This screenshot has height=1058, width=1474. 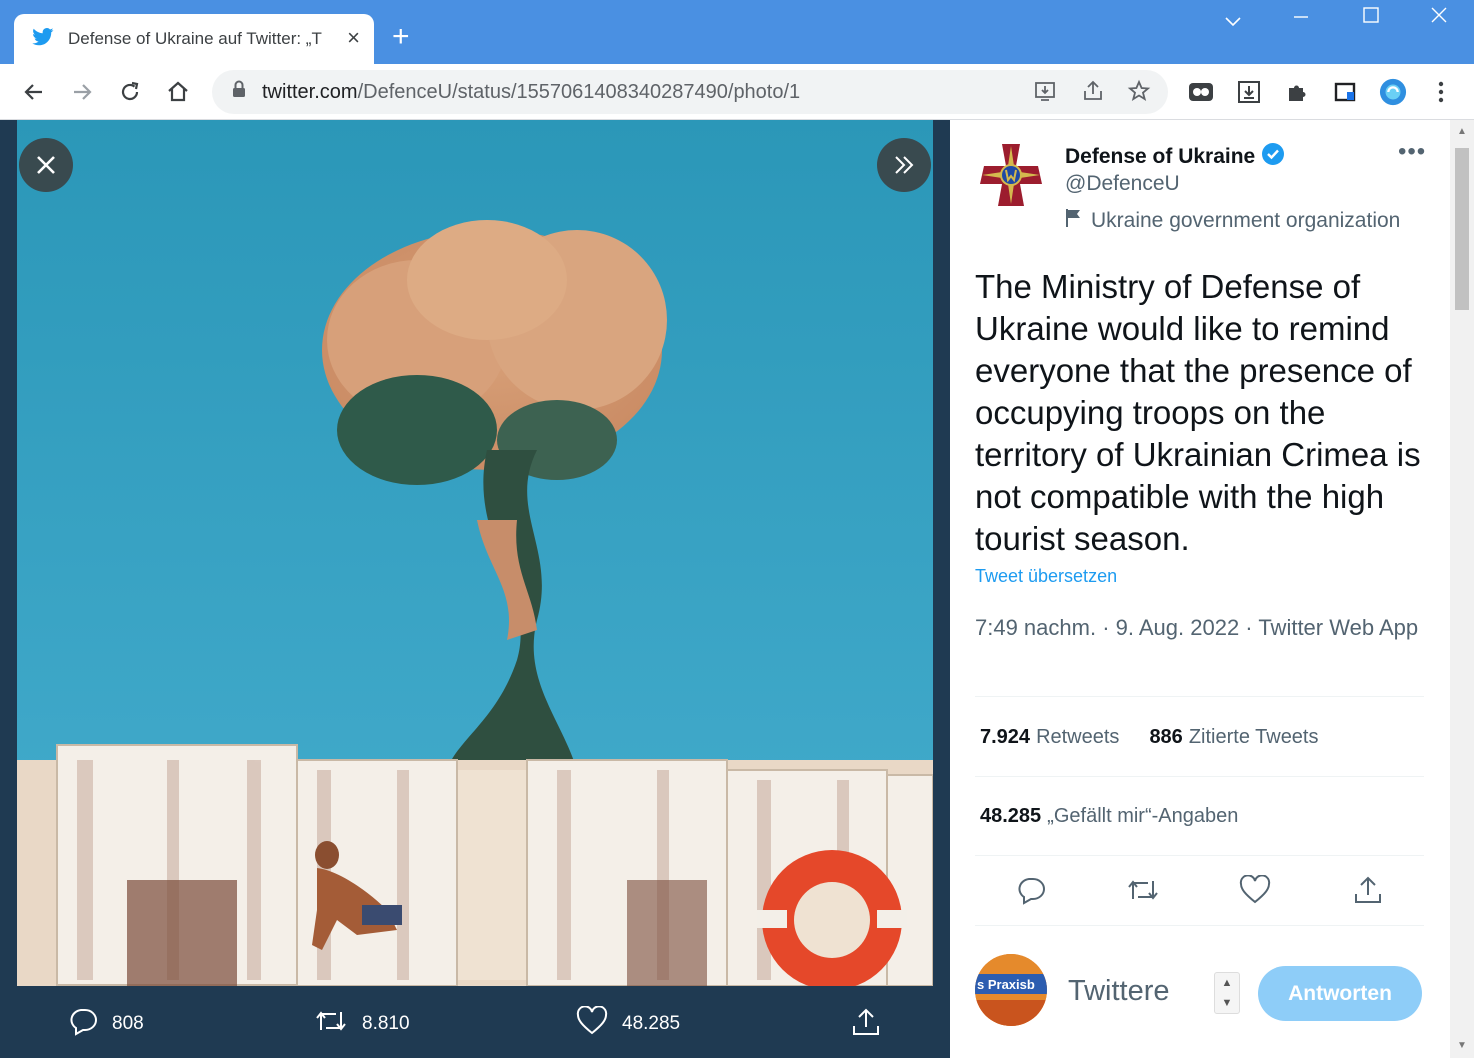 What do you see at coordinates (1249, 92) in the screenshot?
I see `extension-download-icon` at bounding box center [1249, 92].